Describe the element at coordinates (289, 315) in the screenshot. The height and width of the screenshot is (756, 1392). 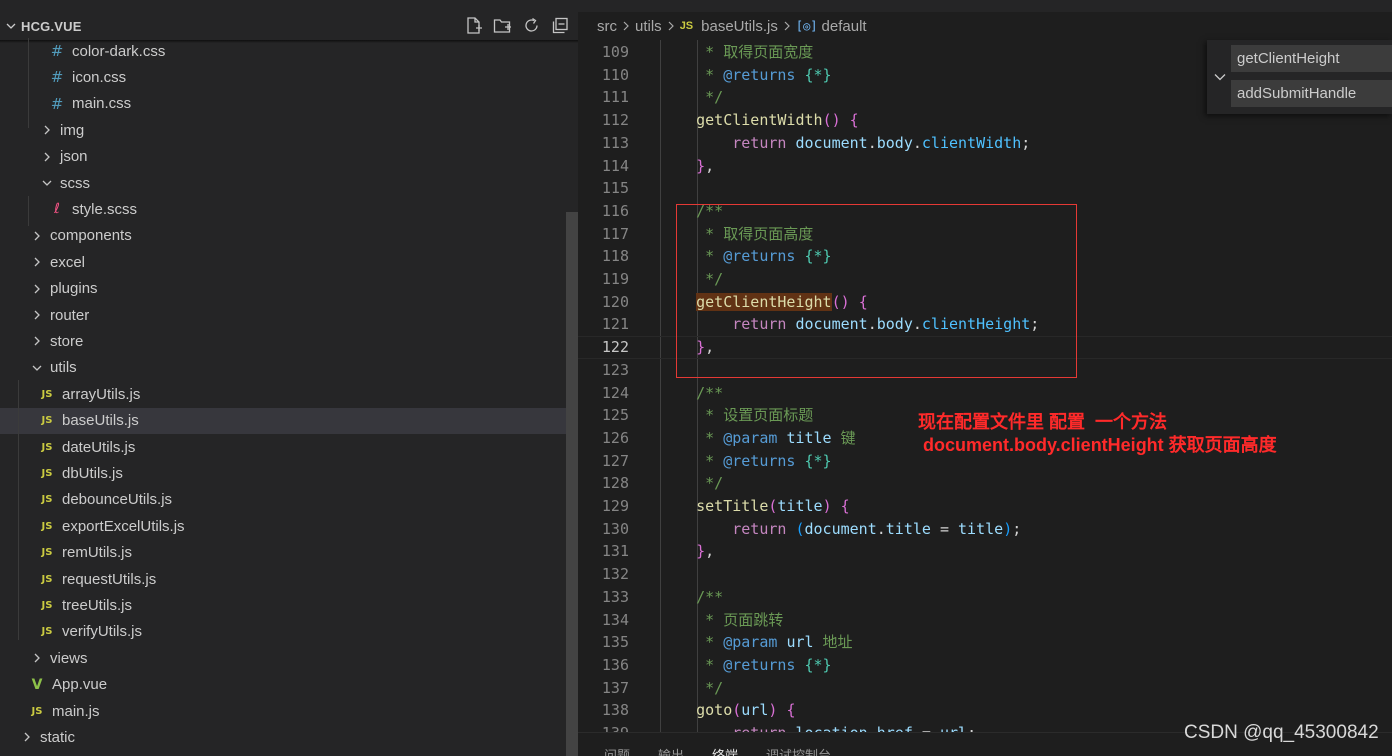
I see `tree-folder: router` at that location.